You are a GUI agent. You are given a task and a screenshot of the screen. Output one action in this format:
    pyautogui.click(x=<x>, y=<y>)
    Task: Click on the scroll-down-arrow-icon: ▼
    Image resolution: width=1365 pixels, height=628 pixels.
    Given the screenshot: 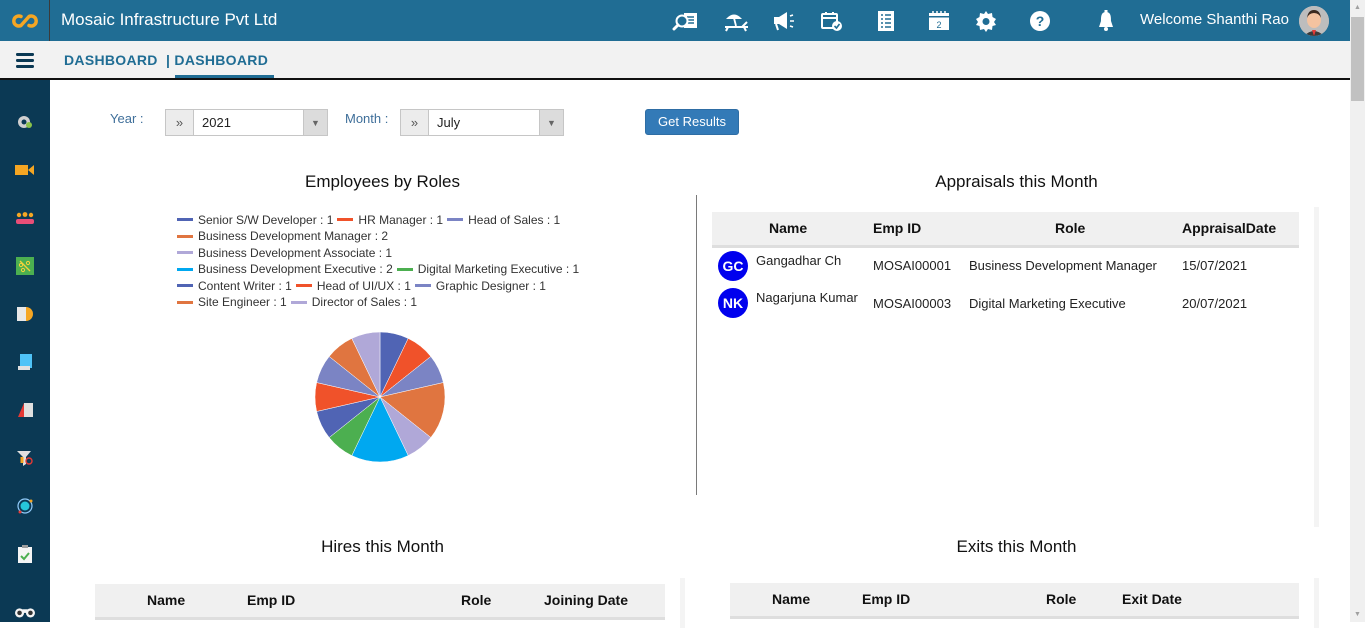 What is the action you would take?
    pyautogui.click(x=1357, y=614)
    